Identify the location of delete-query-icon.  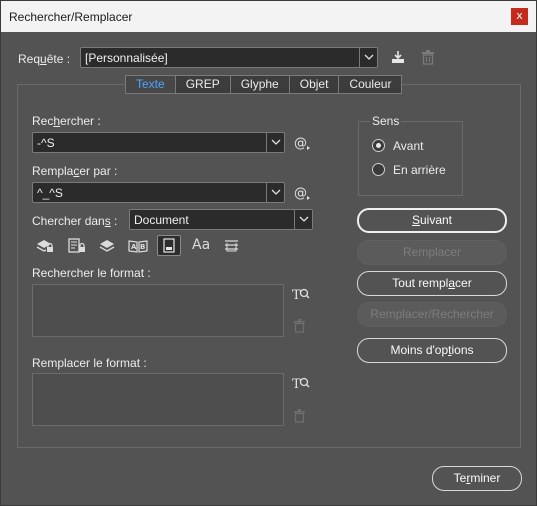
(428, 59).